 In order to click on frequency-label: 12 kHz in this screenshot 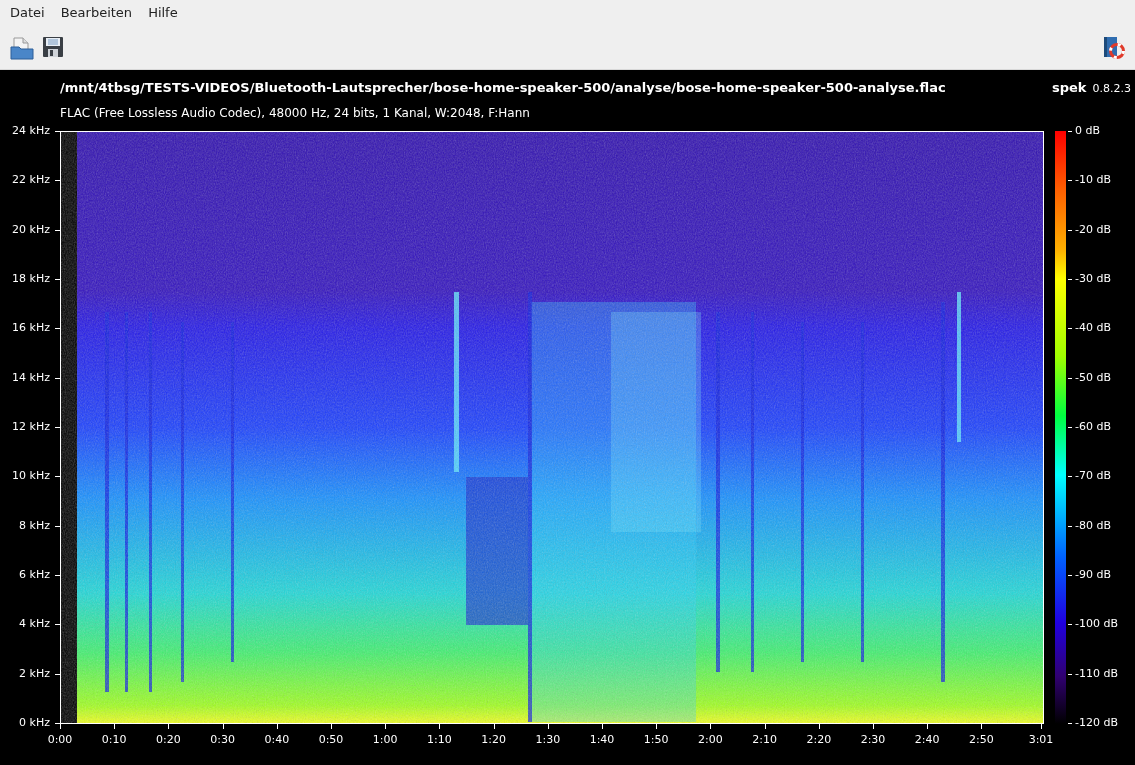, I will do `click(30, 427)`.